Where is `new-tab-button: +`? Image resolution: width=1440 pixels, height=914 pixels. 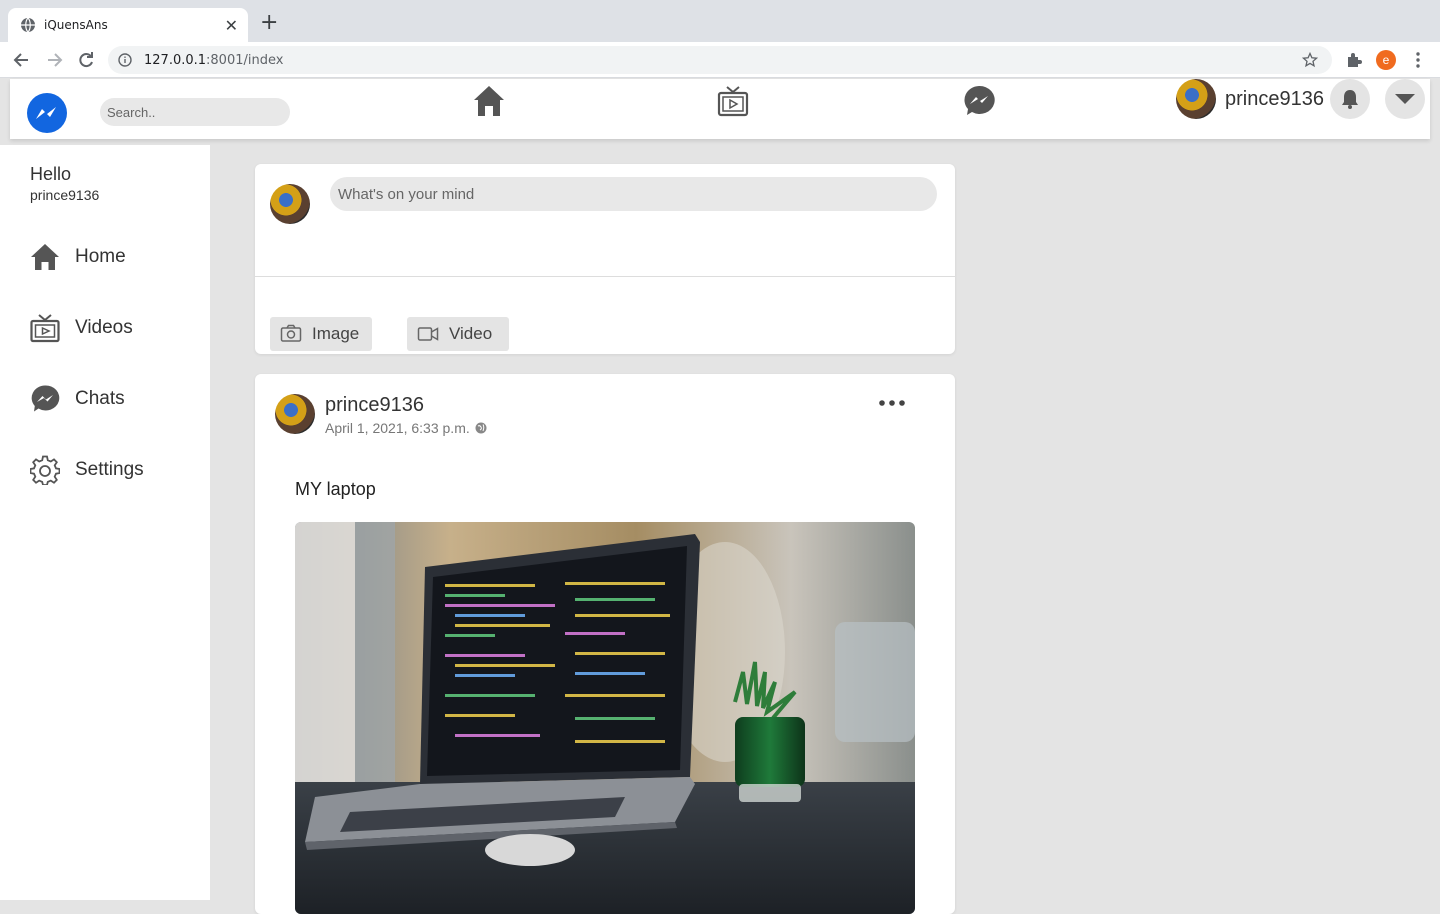 new-tab-button: + is located at coordinates (269, 23).